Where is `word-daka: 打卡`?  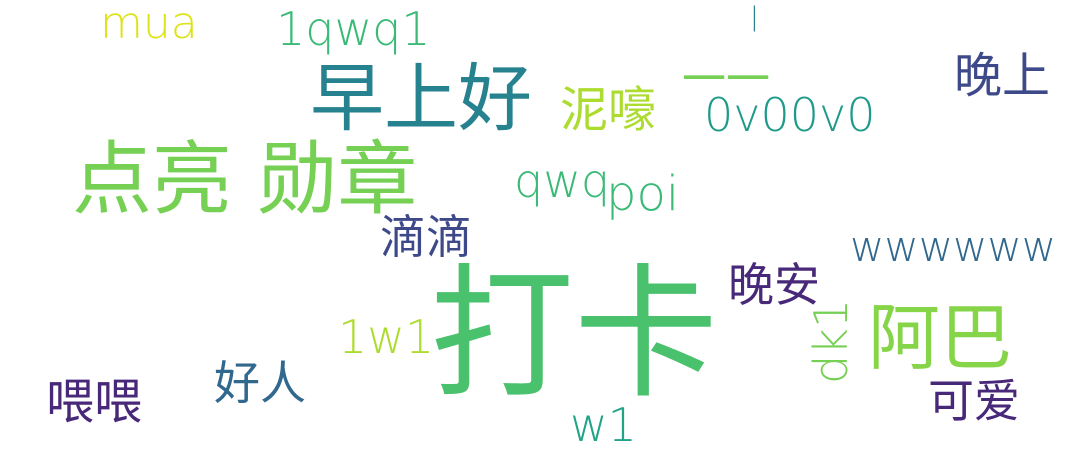 word-daka: 打卡 is located at coordinates (574, 334).